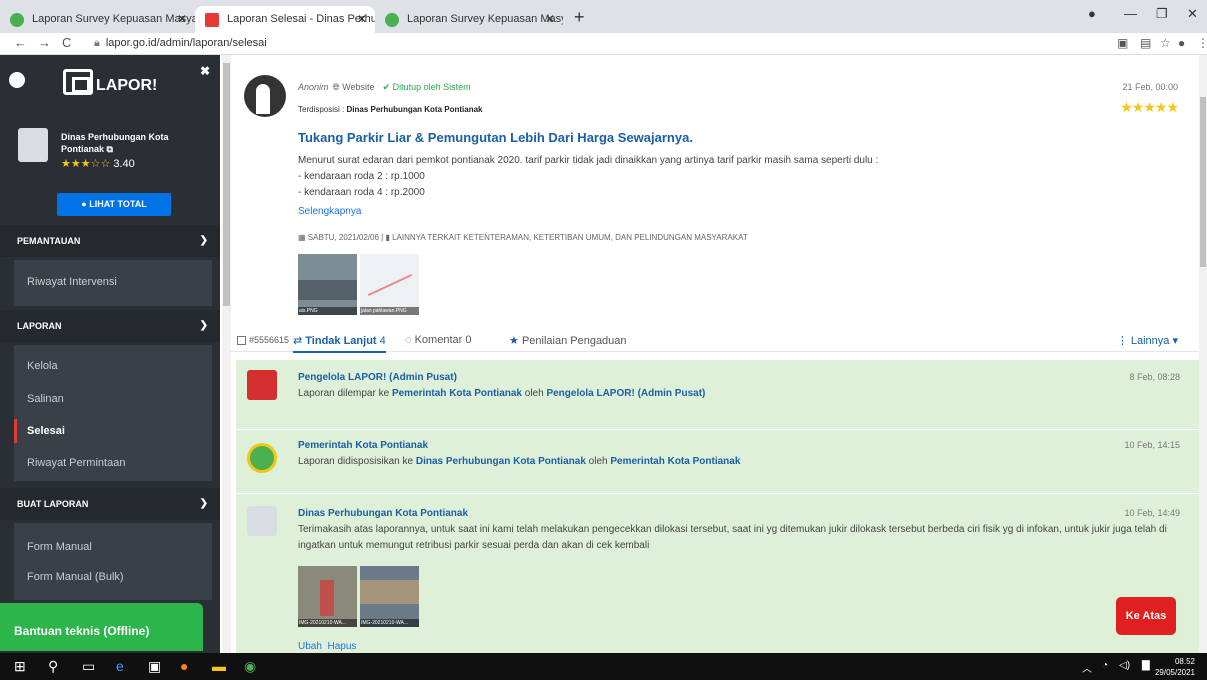 The height and width of the screenshot is (680, 1207). I want to click on select-checkbox, so click(241, 340).